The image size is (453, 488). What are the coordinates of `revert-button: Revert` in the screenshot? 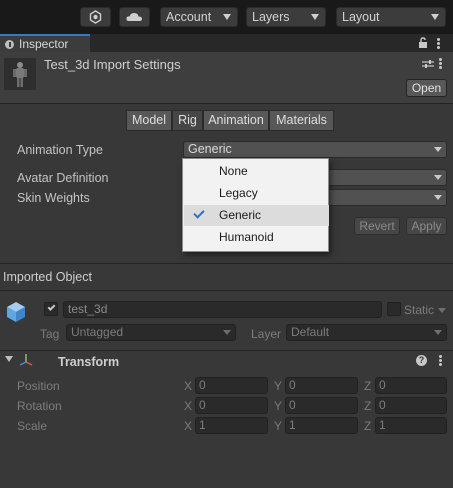 It's located at (377, 226).